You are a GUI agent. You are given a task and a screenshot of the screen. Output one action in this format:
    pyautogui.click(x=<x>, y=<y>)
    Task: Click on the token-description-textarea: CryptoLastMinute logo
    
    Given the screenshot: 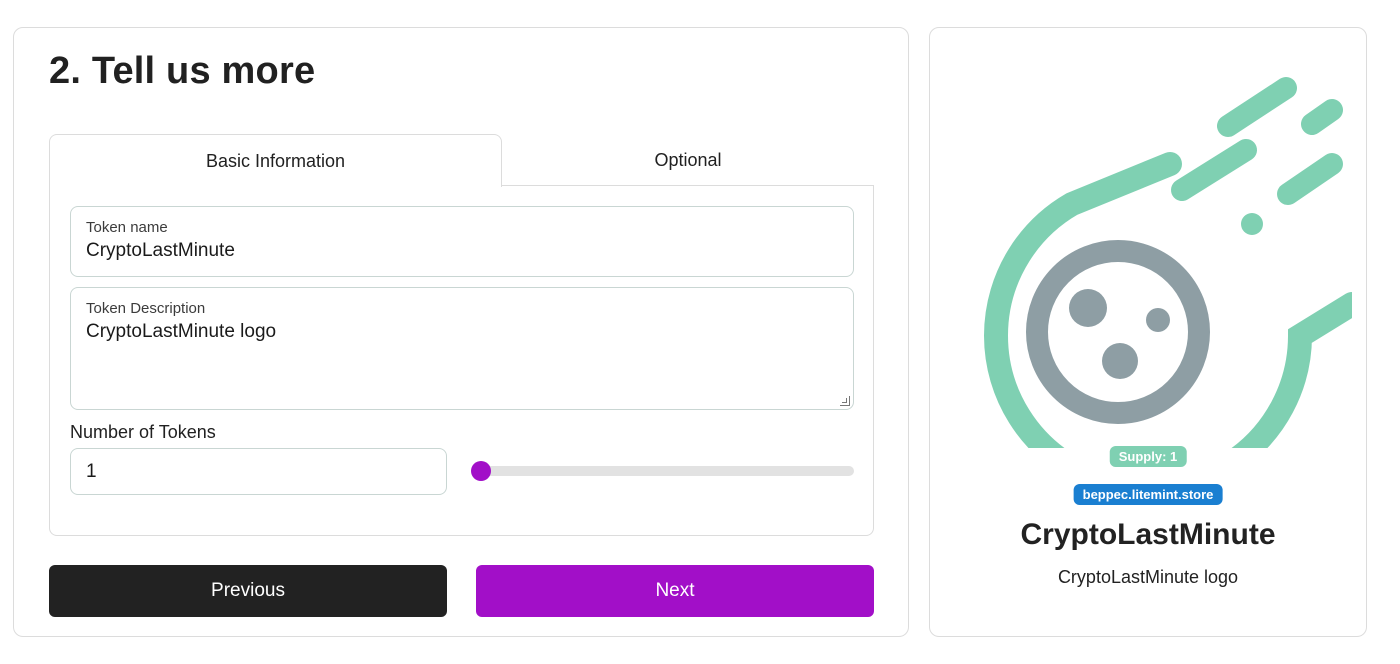 What is the action you would take?
    pyautogui.click(x=181, y=331)
    